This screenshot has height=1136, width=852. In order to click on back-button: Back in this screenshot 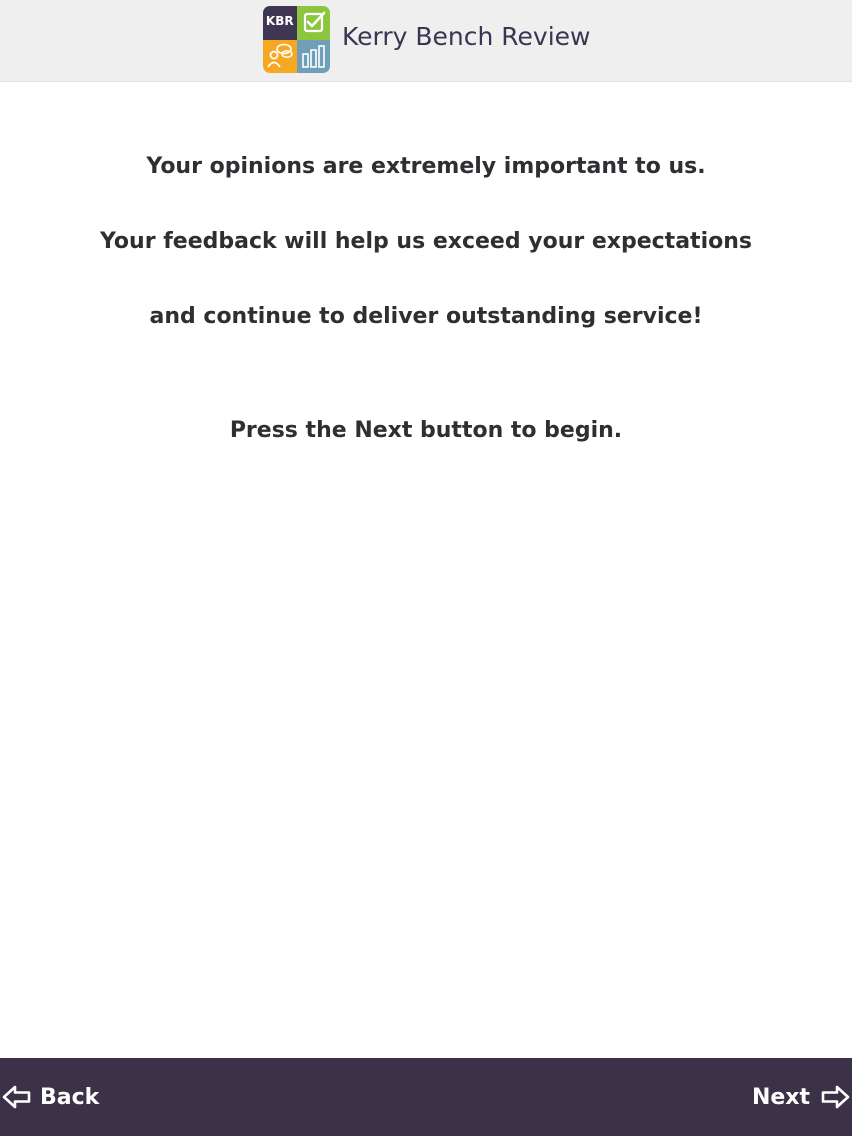, I will do `click(49, 1097)`.